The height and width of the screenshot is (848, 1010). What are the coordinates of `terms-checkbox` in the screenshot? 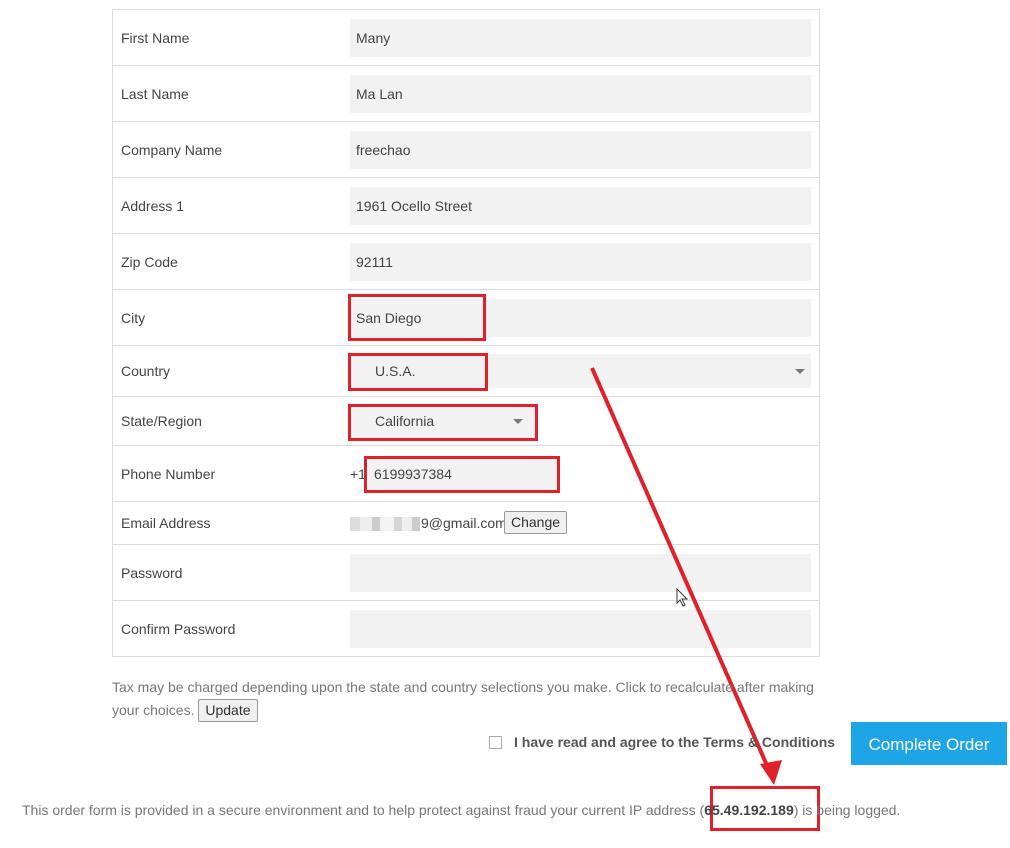 It's located at (495, 742).